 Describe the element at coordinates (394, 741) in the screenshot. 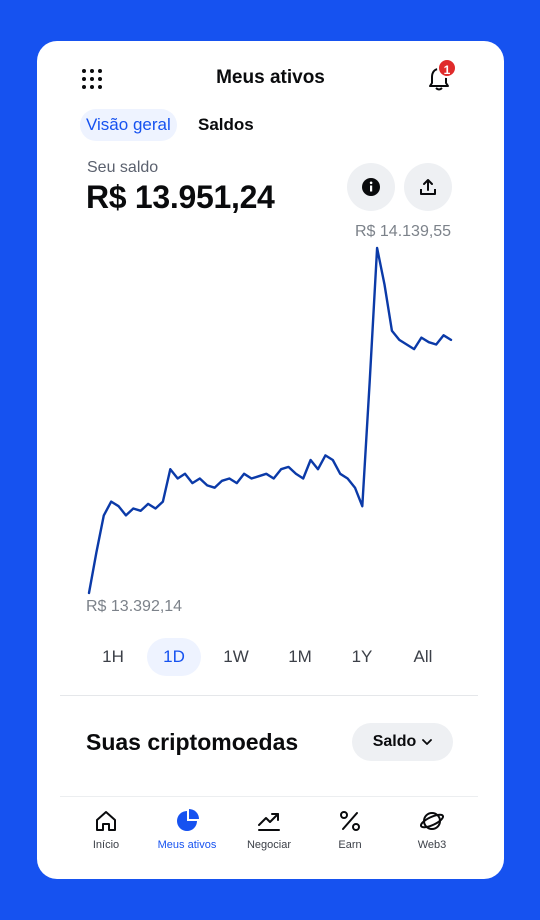

I see `sort-label: Saldo` at that location.